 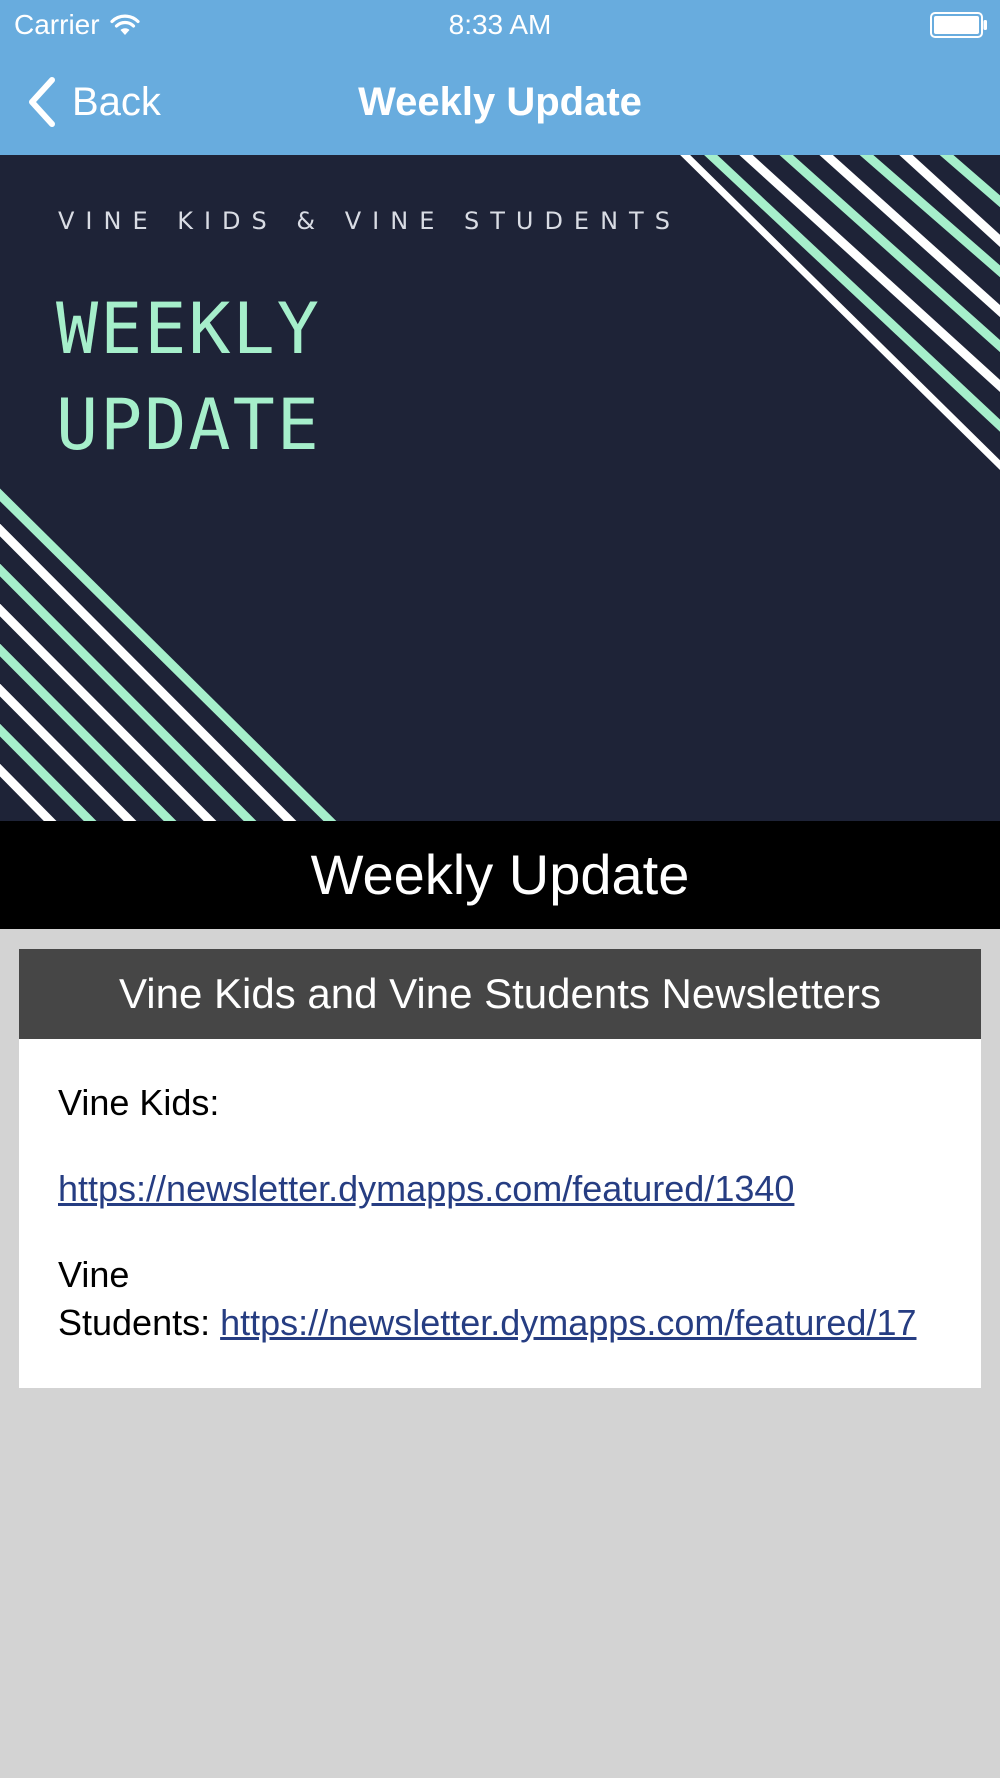 I want to click on status-time: 8:33 AM, so click(x=500, y=24).